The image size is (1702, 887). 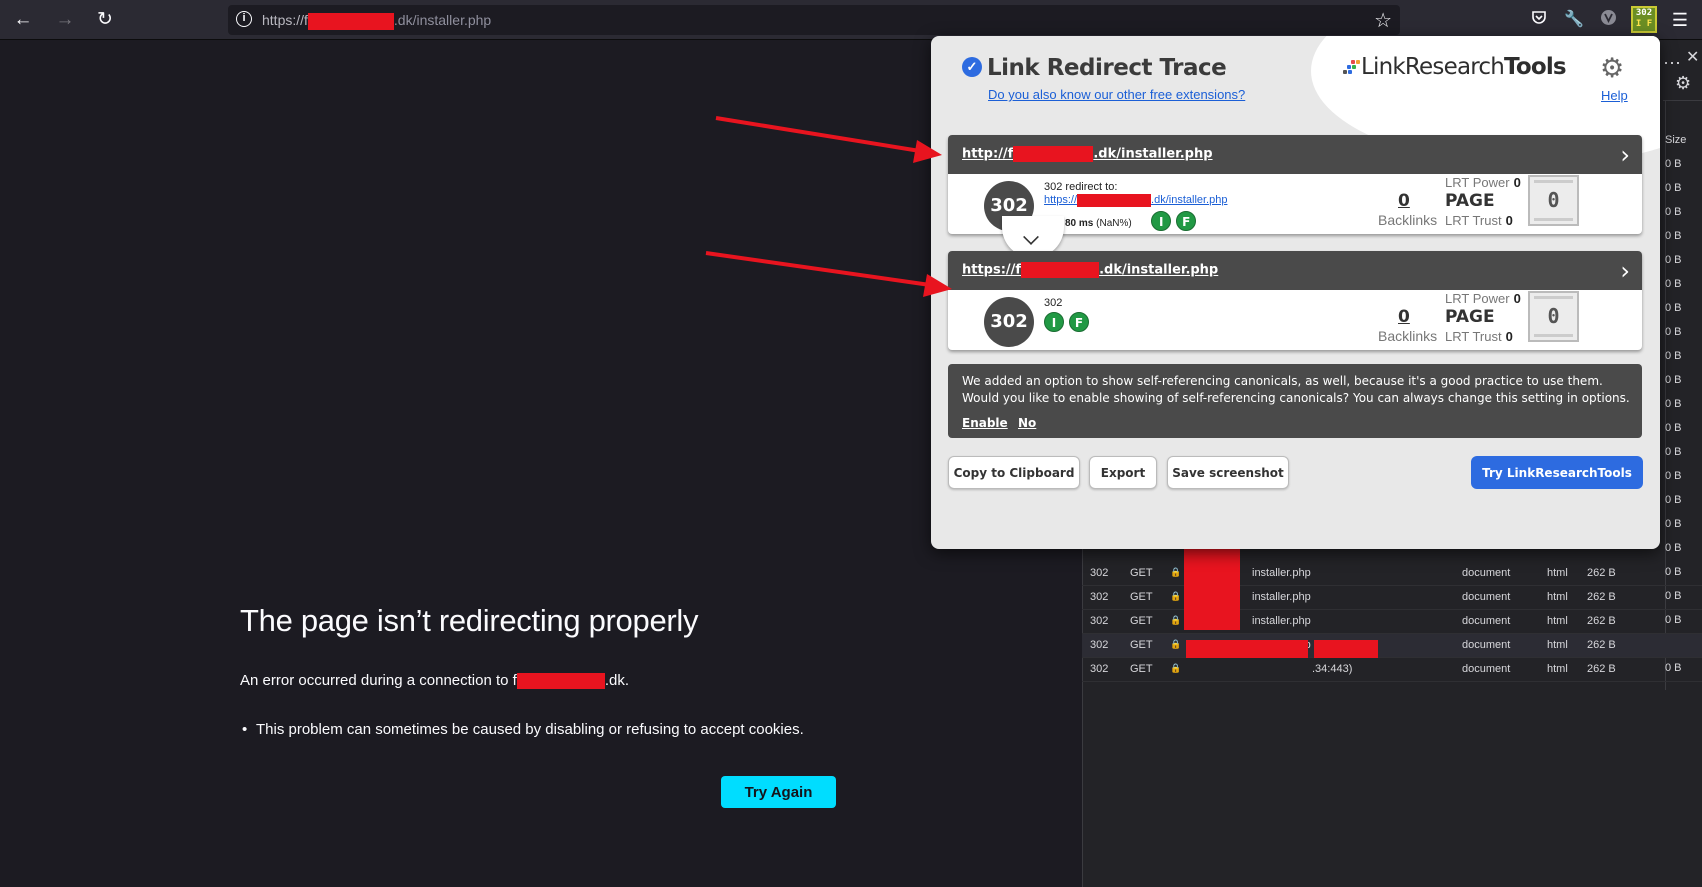 I want to click on enable-link: Enable, so click(x=985, y=423).